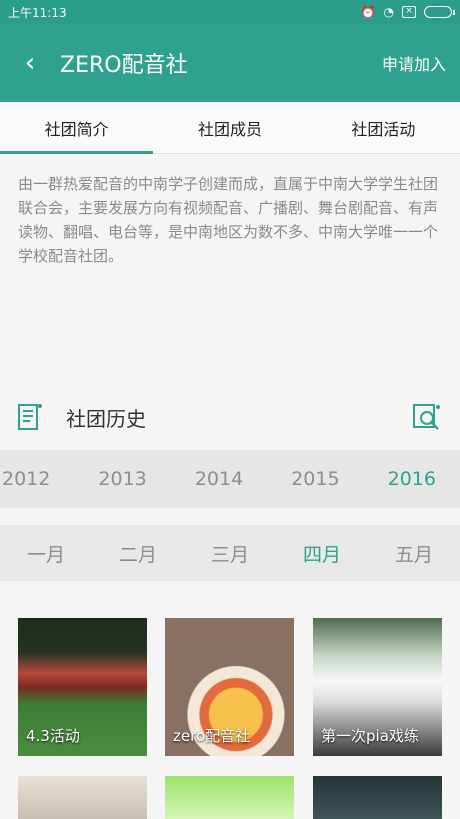  Describe the element at coordinates (212, 736) in the screenshot. I see `gallery-item-label: zero配音社` at that location.